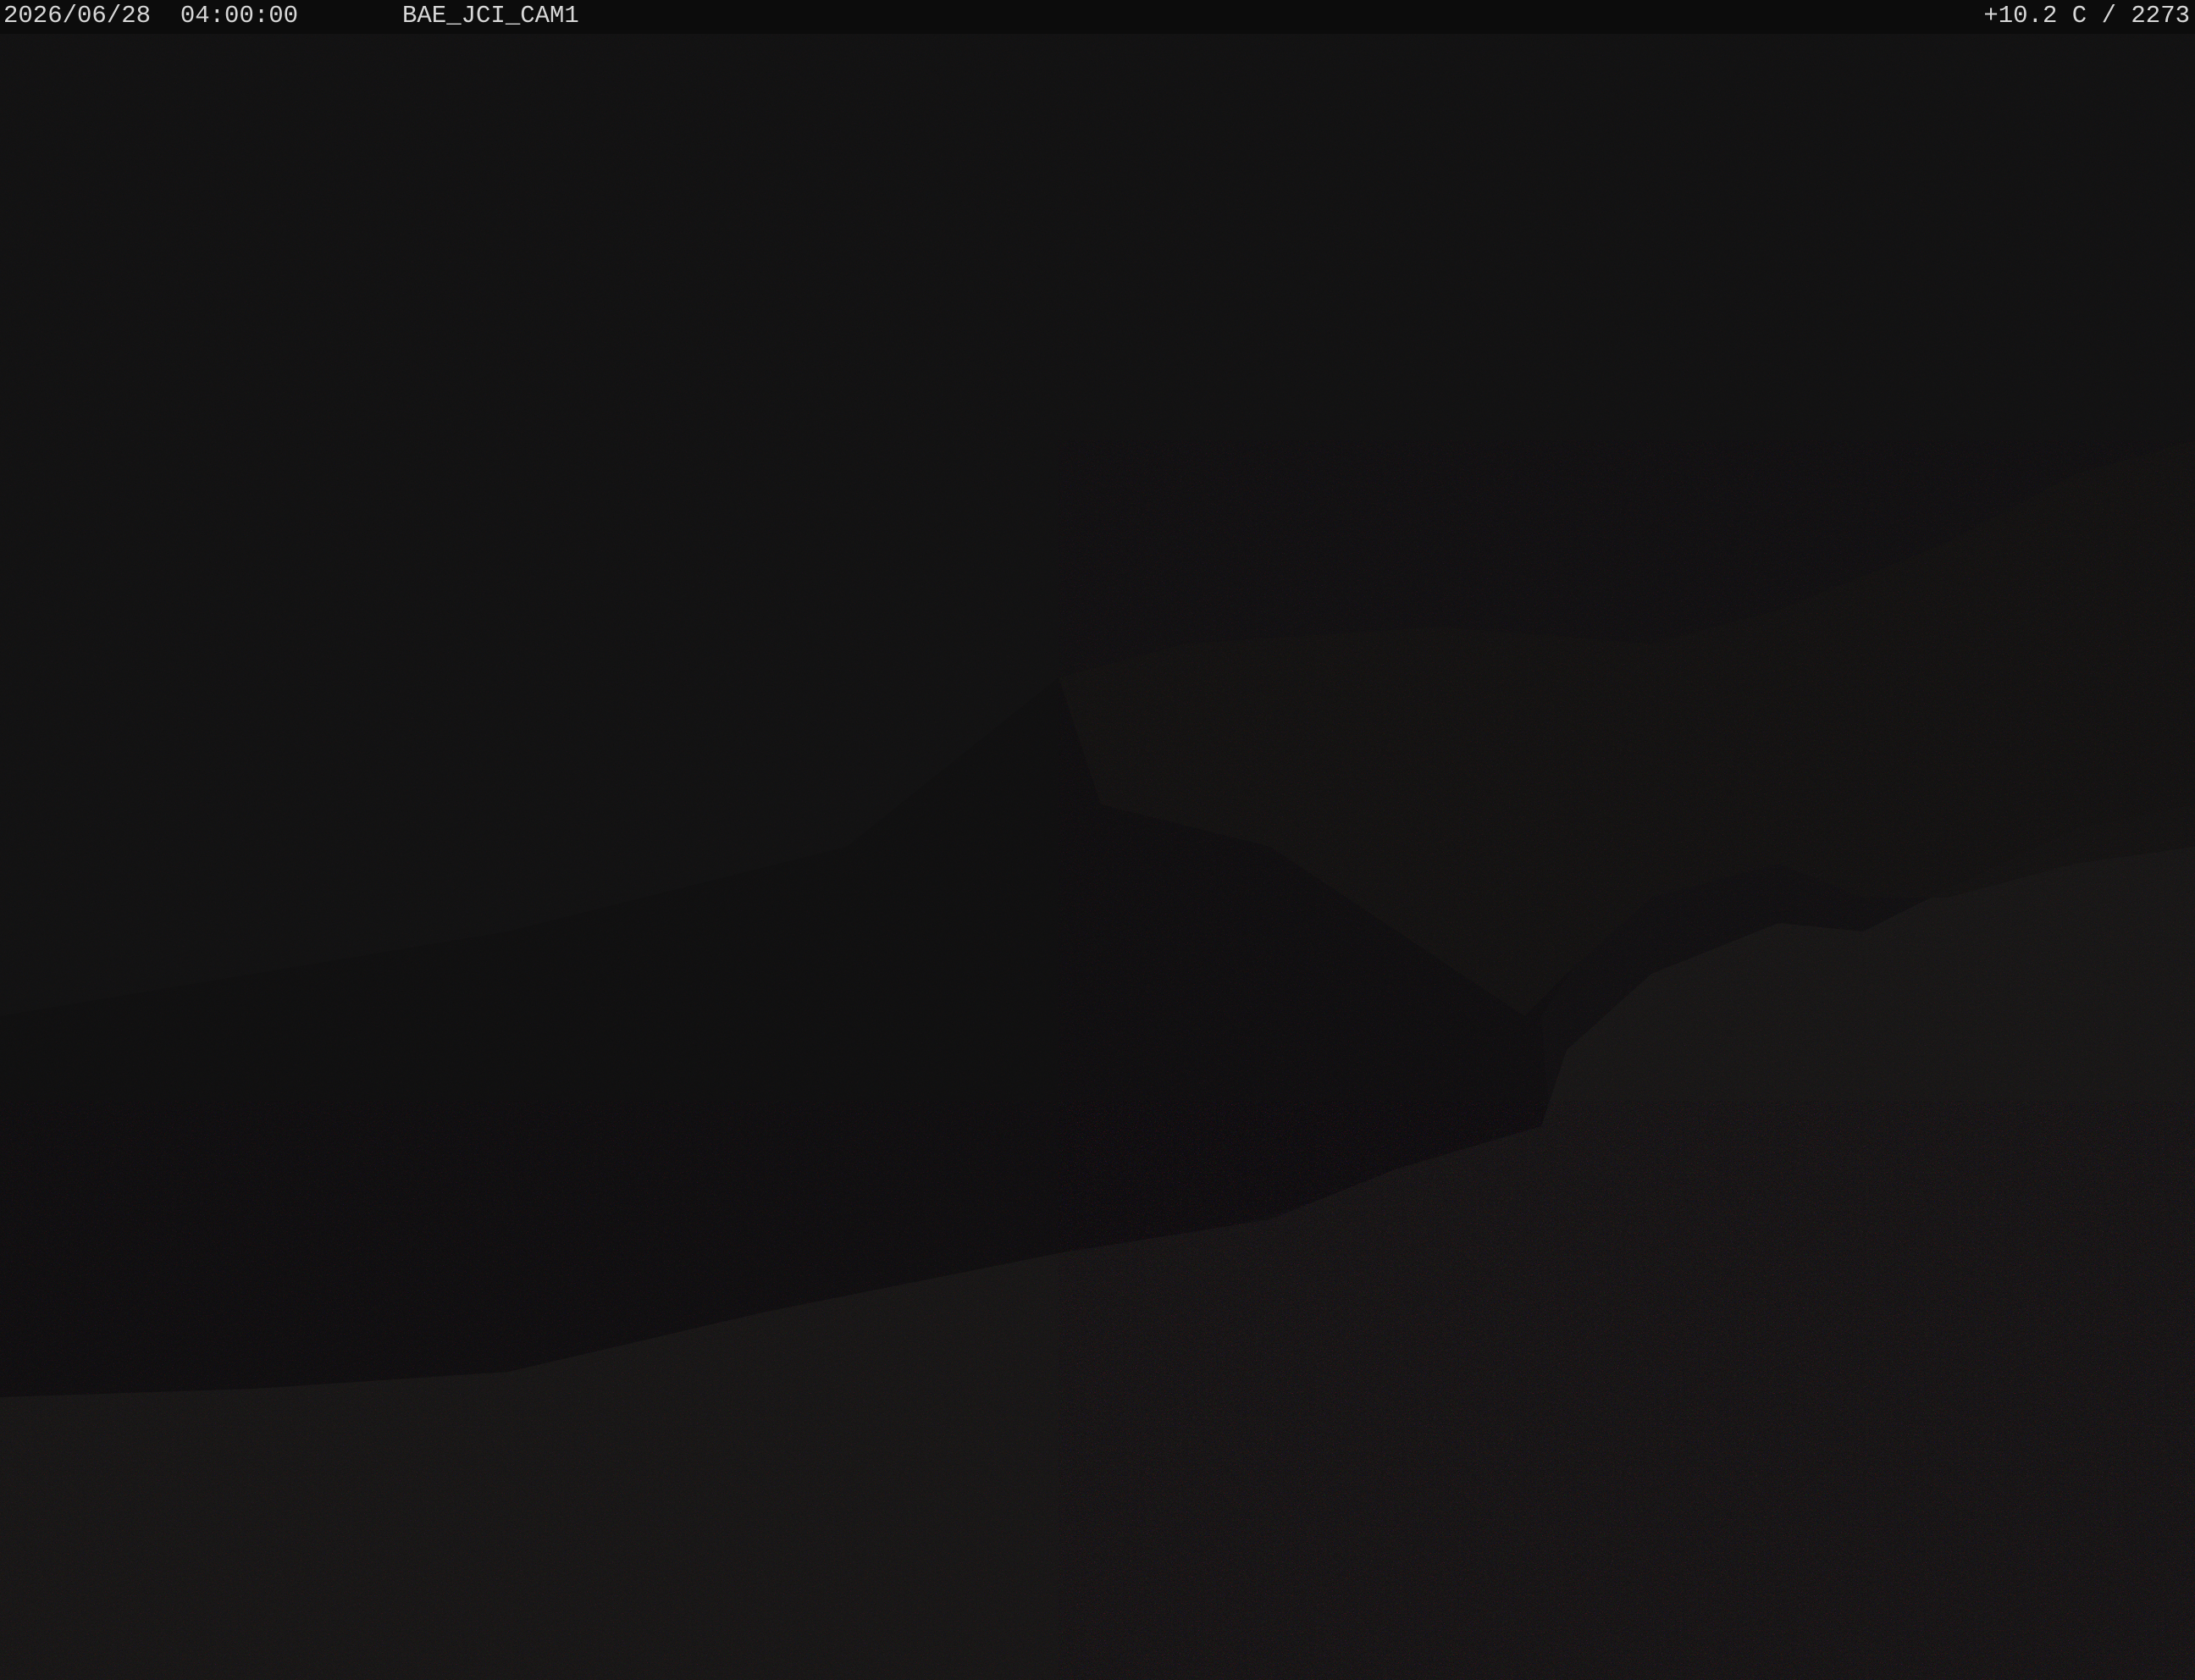  What do you see at coordinates (151, 16) in the screenshot?
I see `timestamp-label: 2026/06/28 04:00:00` at bounding box center [151, 16].